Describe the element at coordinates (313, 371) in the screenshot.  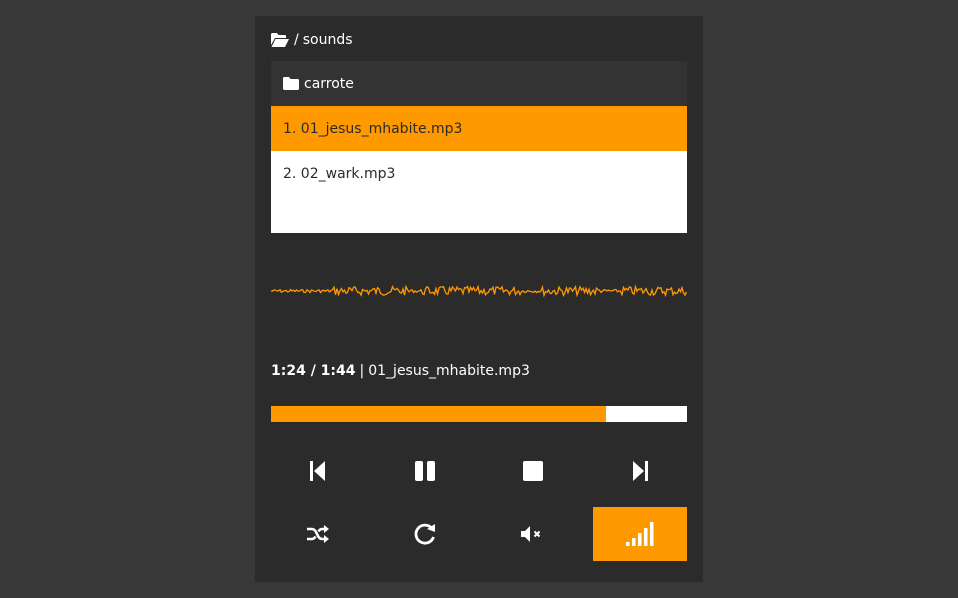
I see `time-display: 1:24 / 1:44` at that location.